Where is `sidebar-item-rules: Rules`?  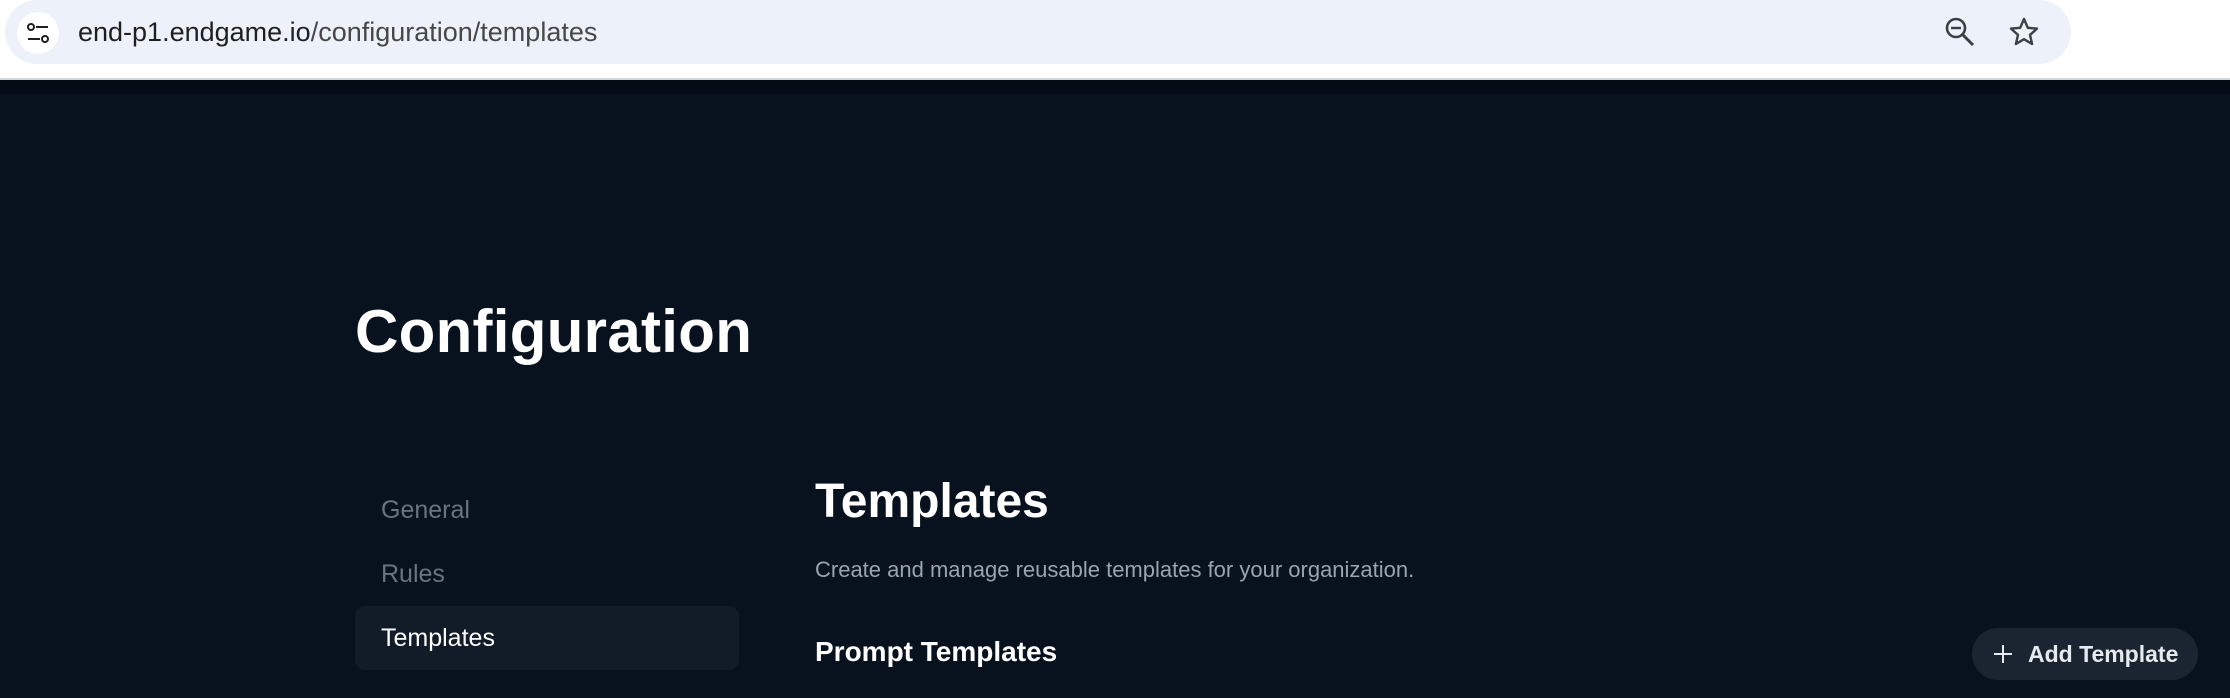
sidebar-item-rules: Rules is located at coordinates (547, 574).